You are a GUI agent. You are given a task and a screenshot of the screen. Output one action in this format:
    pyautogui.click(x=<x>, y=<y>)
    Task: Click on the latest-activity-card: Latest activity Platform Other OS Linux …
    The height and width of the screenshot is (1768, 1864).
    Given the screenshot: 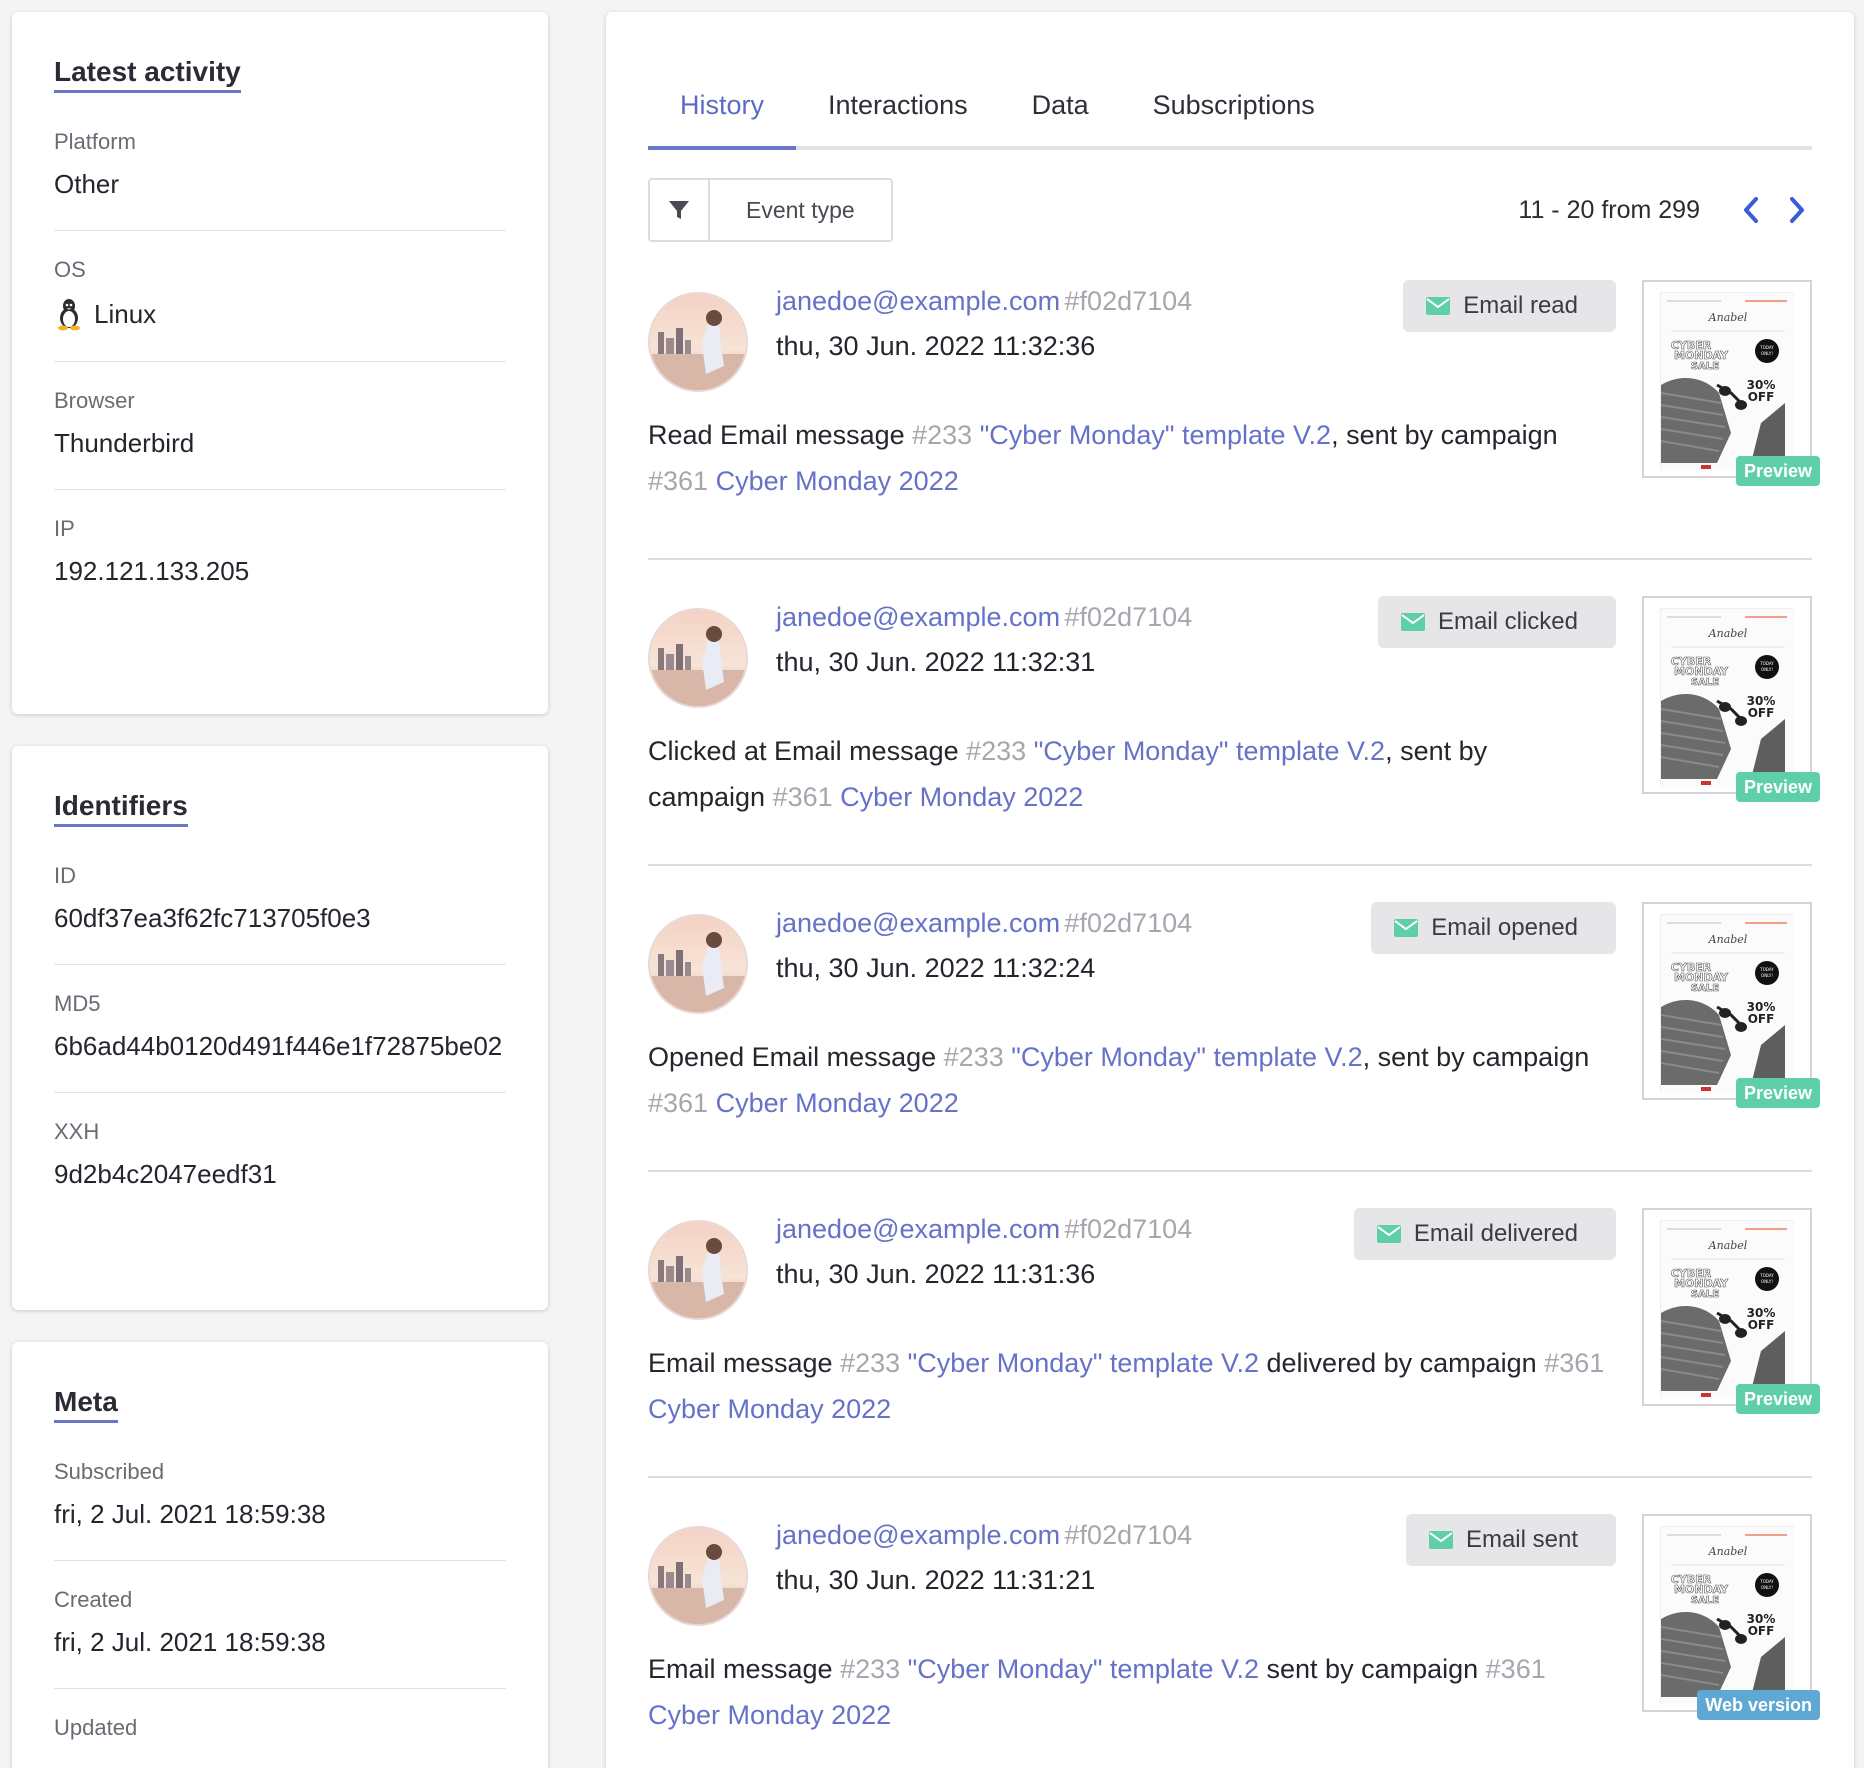 What is the action you would take?
    pyautogui.click(x=280, y=363)
    